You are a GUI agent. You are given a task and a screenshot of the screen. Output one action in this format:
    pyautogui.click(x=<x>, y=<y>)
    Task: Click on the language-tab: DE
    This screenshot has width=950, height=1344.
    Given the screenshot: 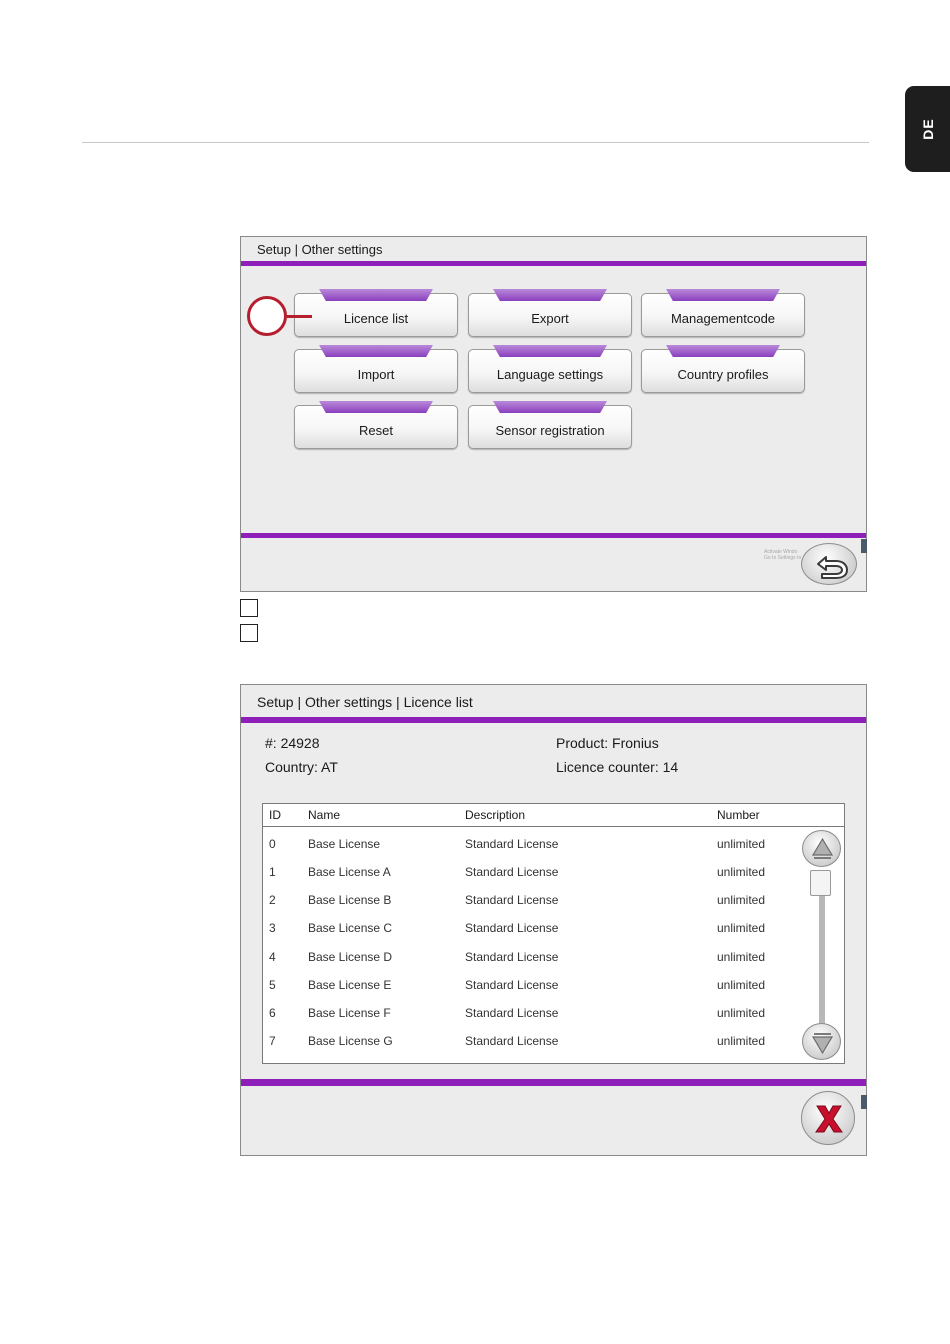 What is the action you would take?
    pyautogui.click(x=927, y=129)
    